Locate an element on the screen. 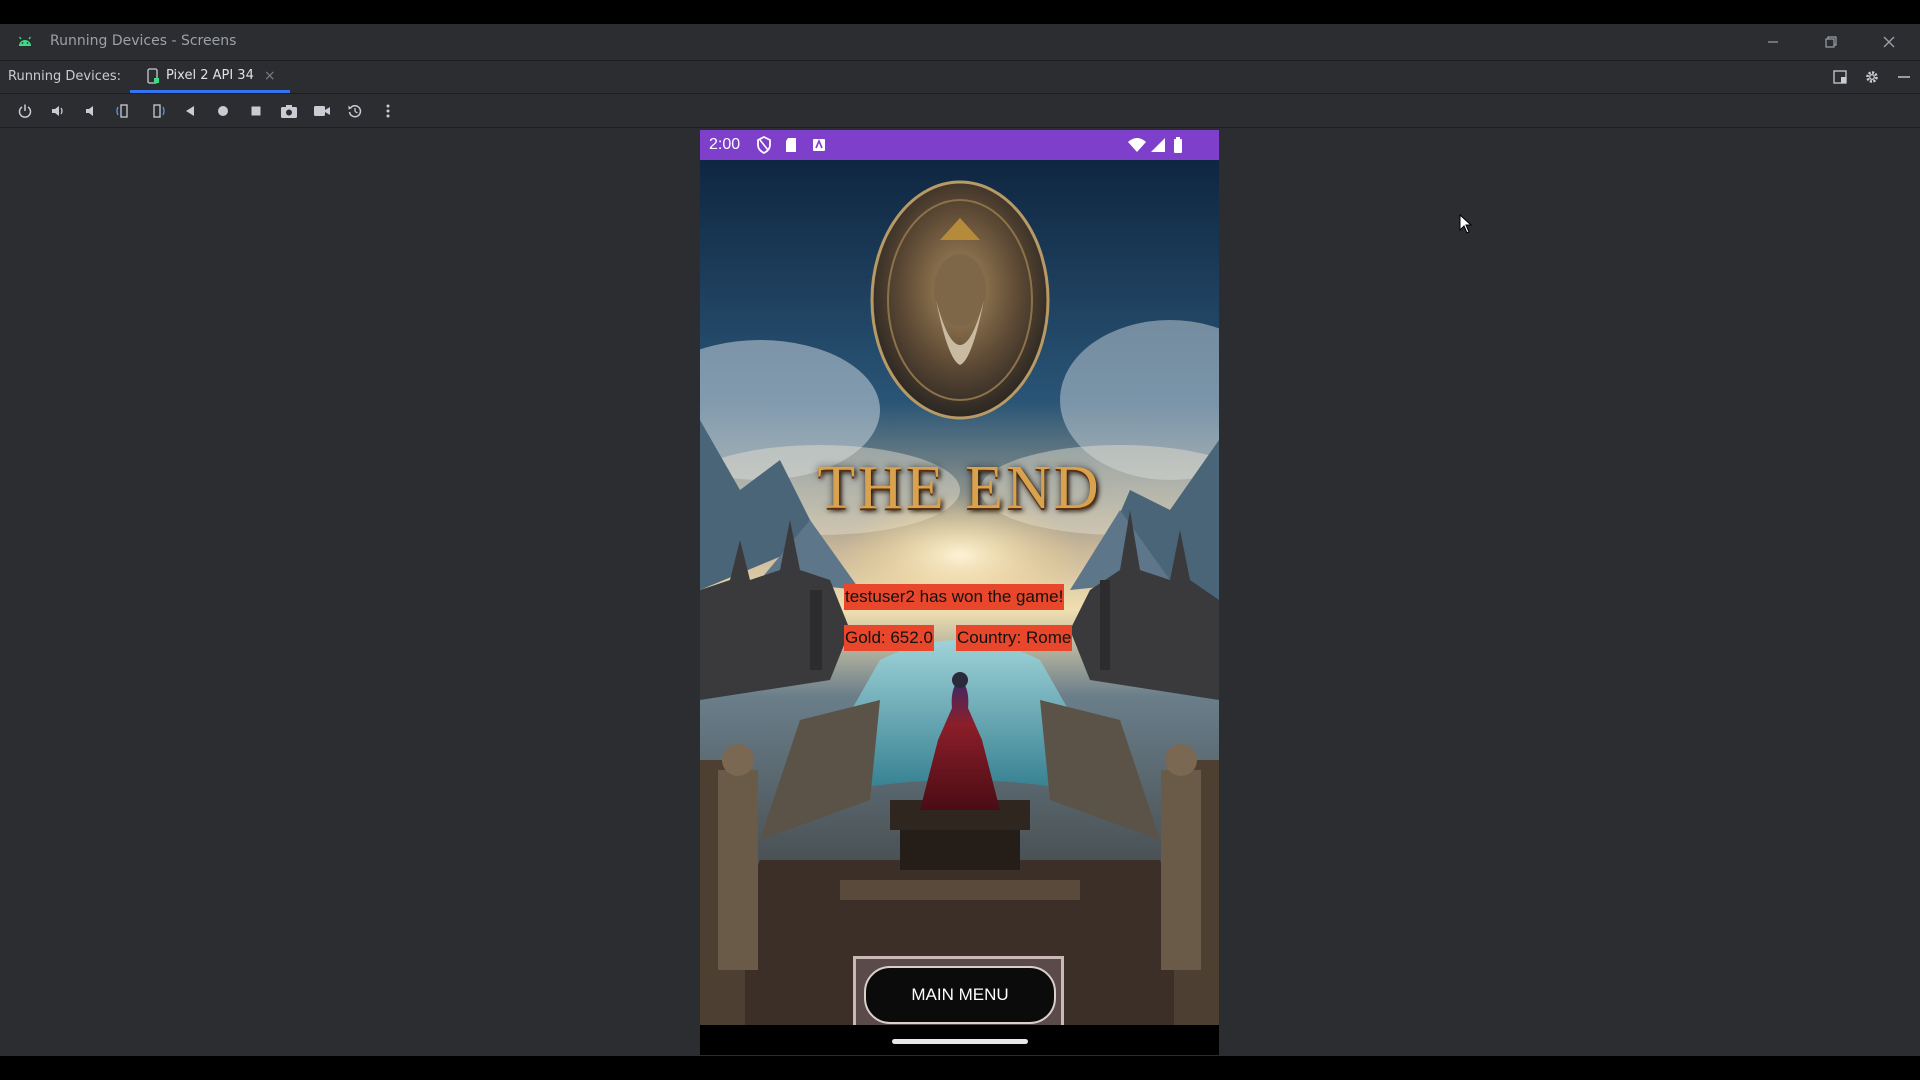 Image resolution: width=1920 pixels, height=1080 pixels. record-icon is located at coordinates (321, 110).